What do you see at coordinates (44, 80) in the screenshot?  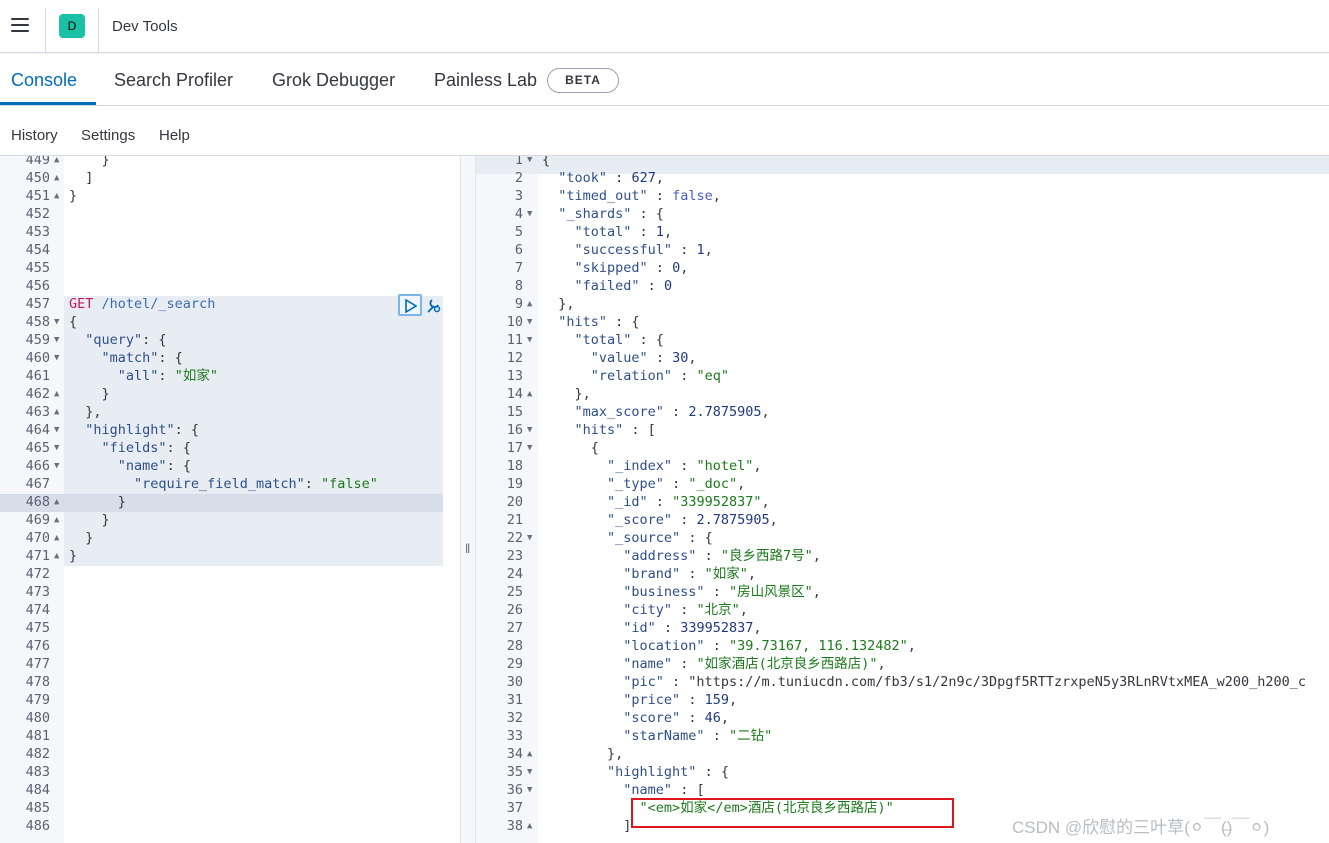 I see `tab-console: Console` at bounding box center [44, 80].